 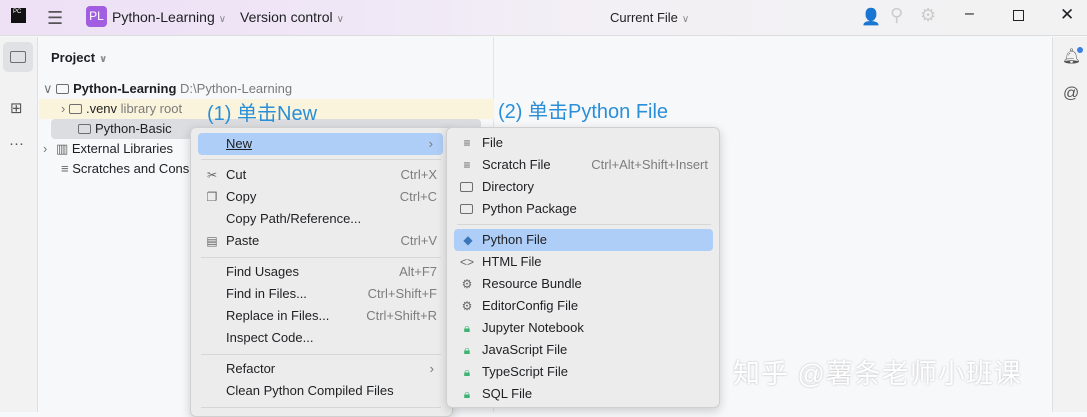 What do you see at coordinates (418, 271) in the screenshot?
I see `shortcut: Alt+F7` at bounding box center [418, 271].